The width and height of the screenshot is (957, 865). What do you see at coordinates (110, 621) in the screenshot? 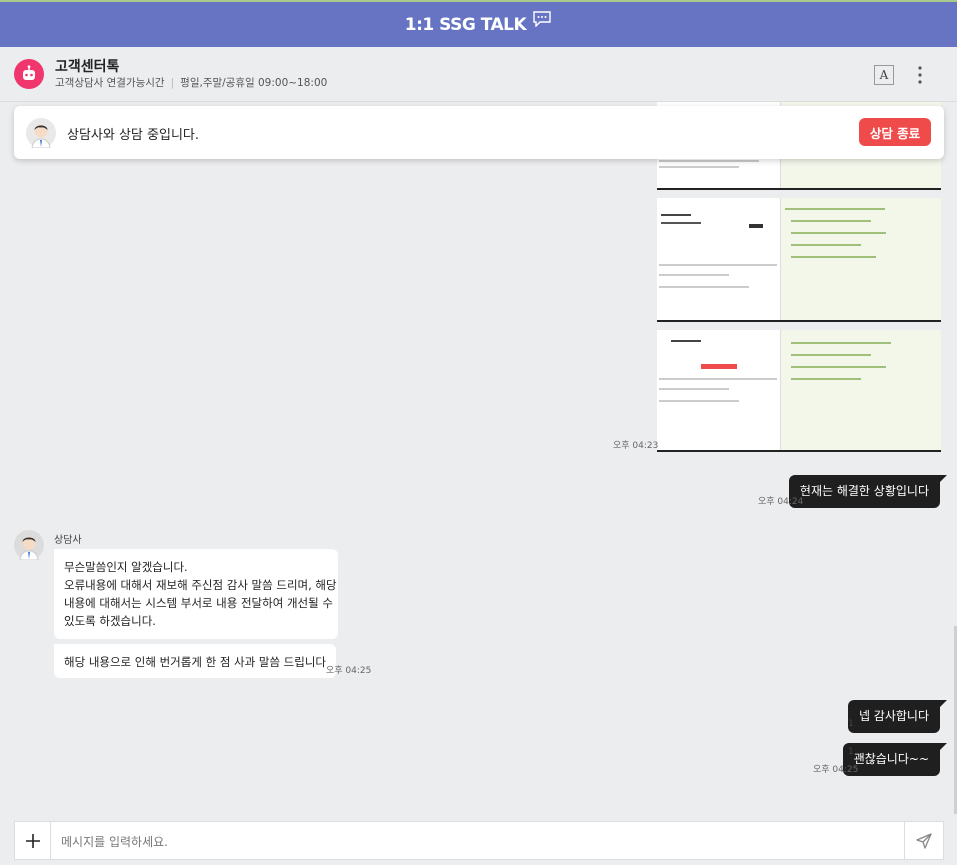
I see `message-line: 있도록 하겠습니다.` at bounding box center [110, 621].